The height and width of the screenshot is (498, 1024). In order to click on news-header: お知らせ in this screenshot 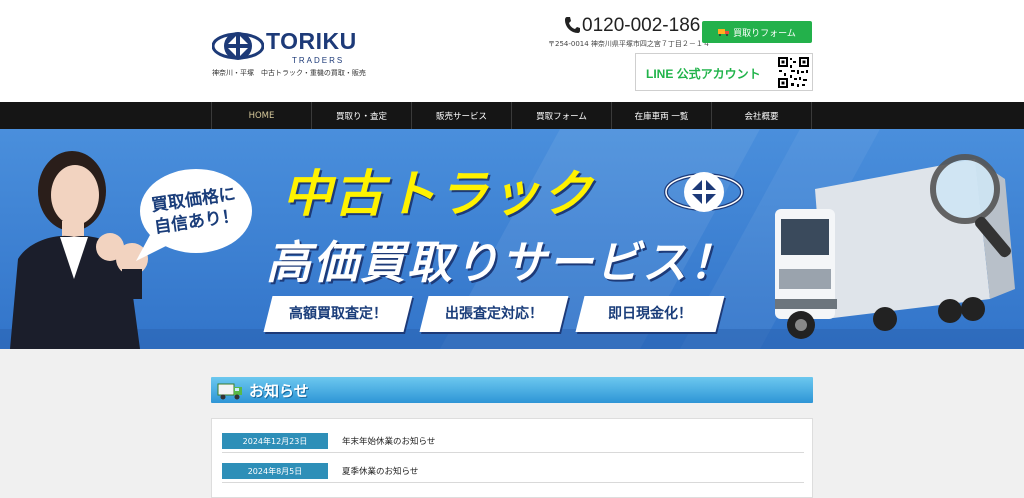, I will do `click(512, 390)`.